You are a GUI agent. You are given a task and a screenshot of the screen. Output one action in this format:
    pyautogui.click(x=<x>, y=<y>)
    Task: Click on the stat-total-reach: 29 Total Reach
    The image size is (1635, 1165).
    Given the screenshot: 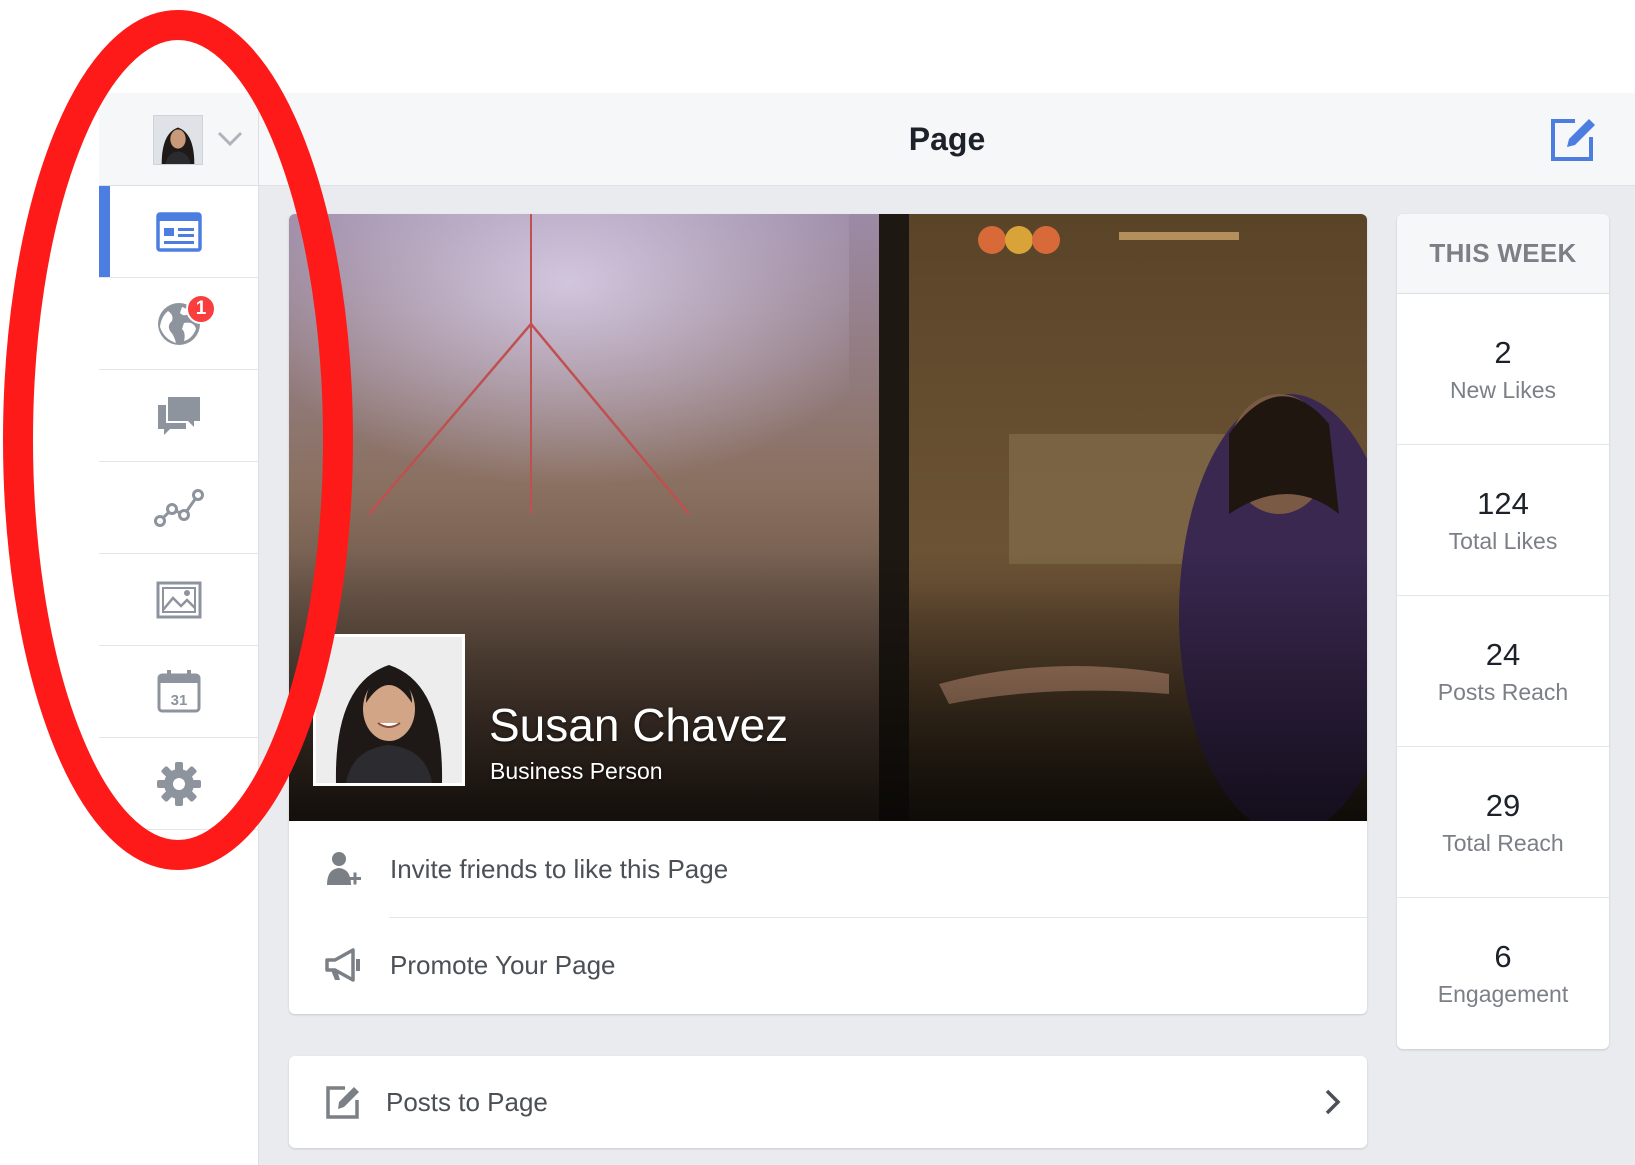 What is the action you would take?
    pyautogui.click(x=1503, y=822)
    